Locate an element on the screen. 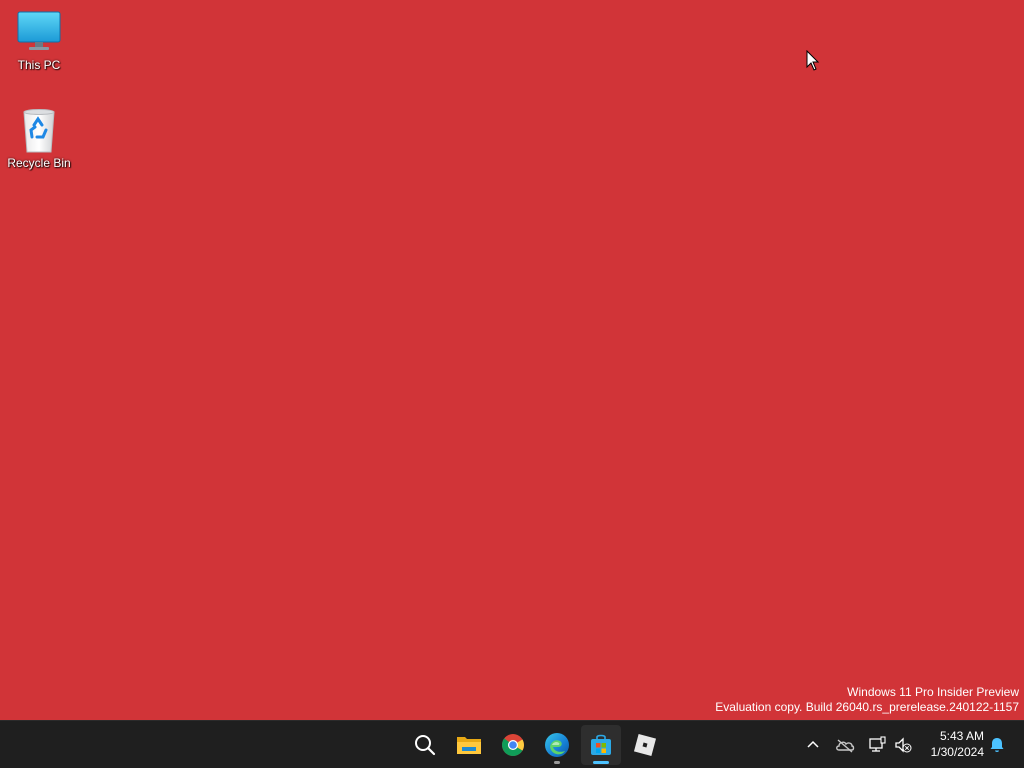 The height and width of the screenshot is (768, 1024). network-icon is located at coordinates (877, 744).